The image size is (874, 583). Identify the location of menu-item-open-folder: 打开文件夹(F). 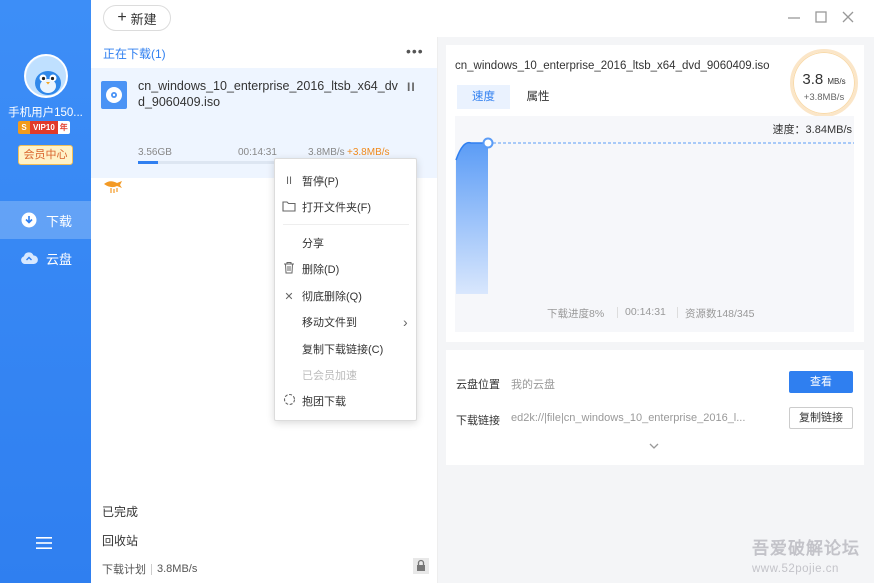
(345, 207).